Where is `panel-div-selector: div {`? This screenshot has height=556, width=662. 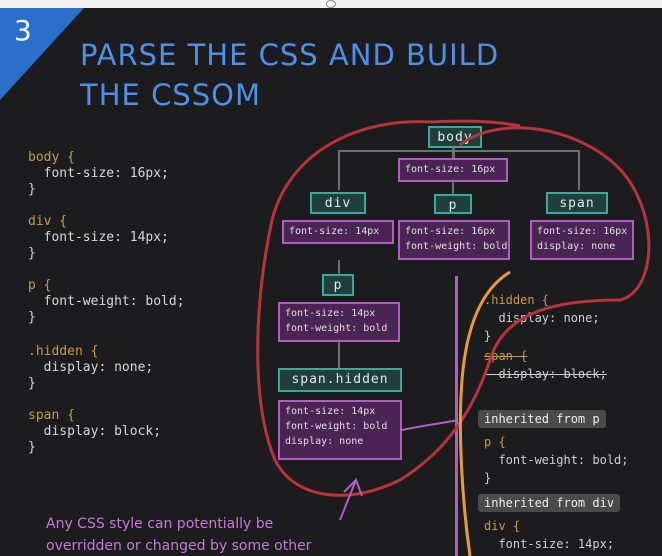
panel-div-selector: div { is located at coordinates (502, 526).